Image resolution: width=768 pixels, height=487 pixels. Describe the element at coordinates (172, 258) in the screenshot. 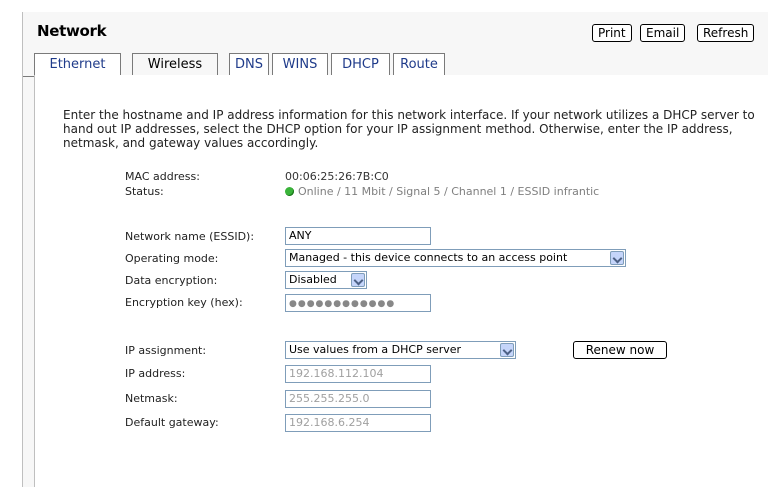

I see `mode-label: Operating mode:` at that location.